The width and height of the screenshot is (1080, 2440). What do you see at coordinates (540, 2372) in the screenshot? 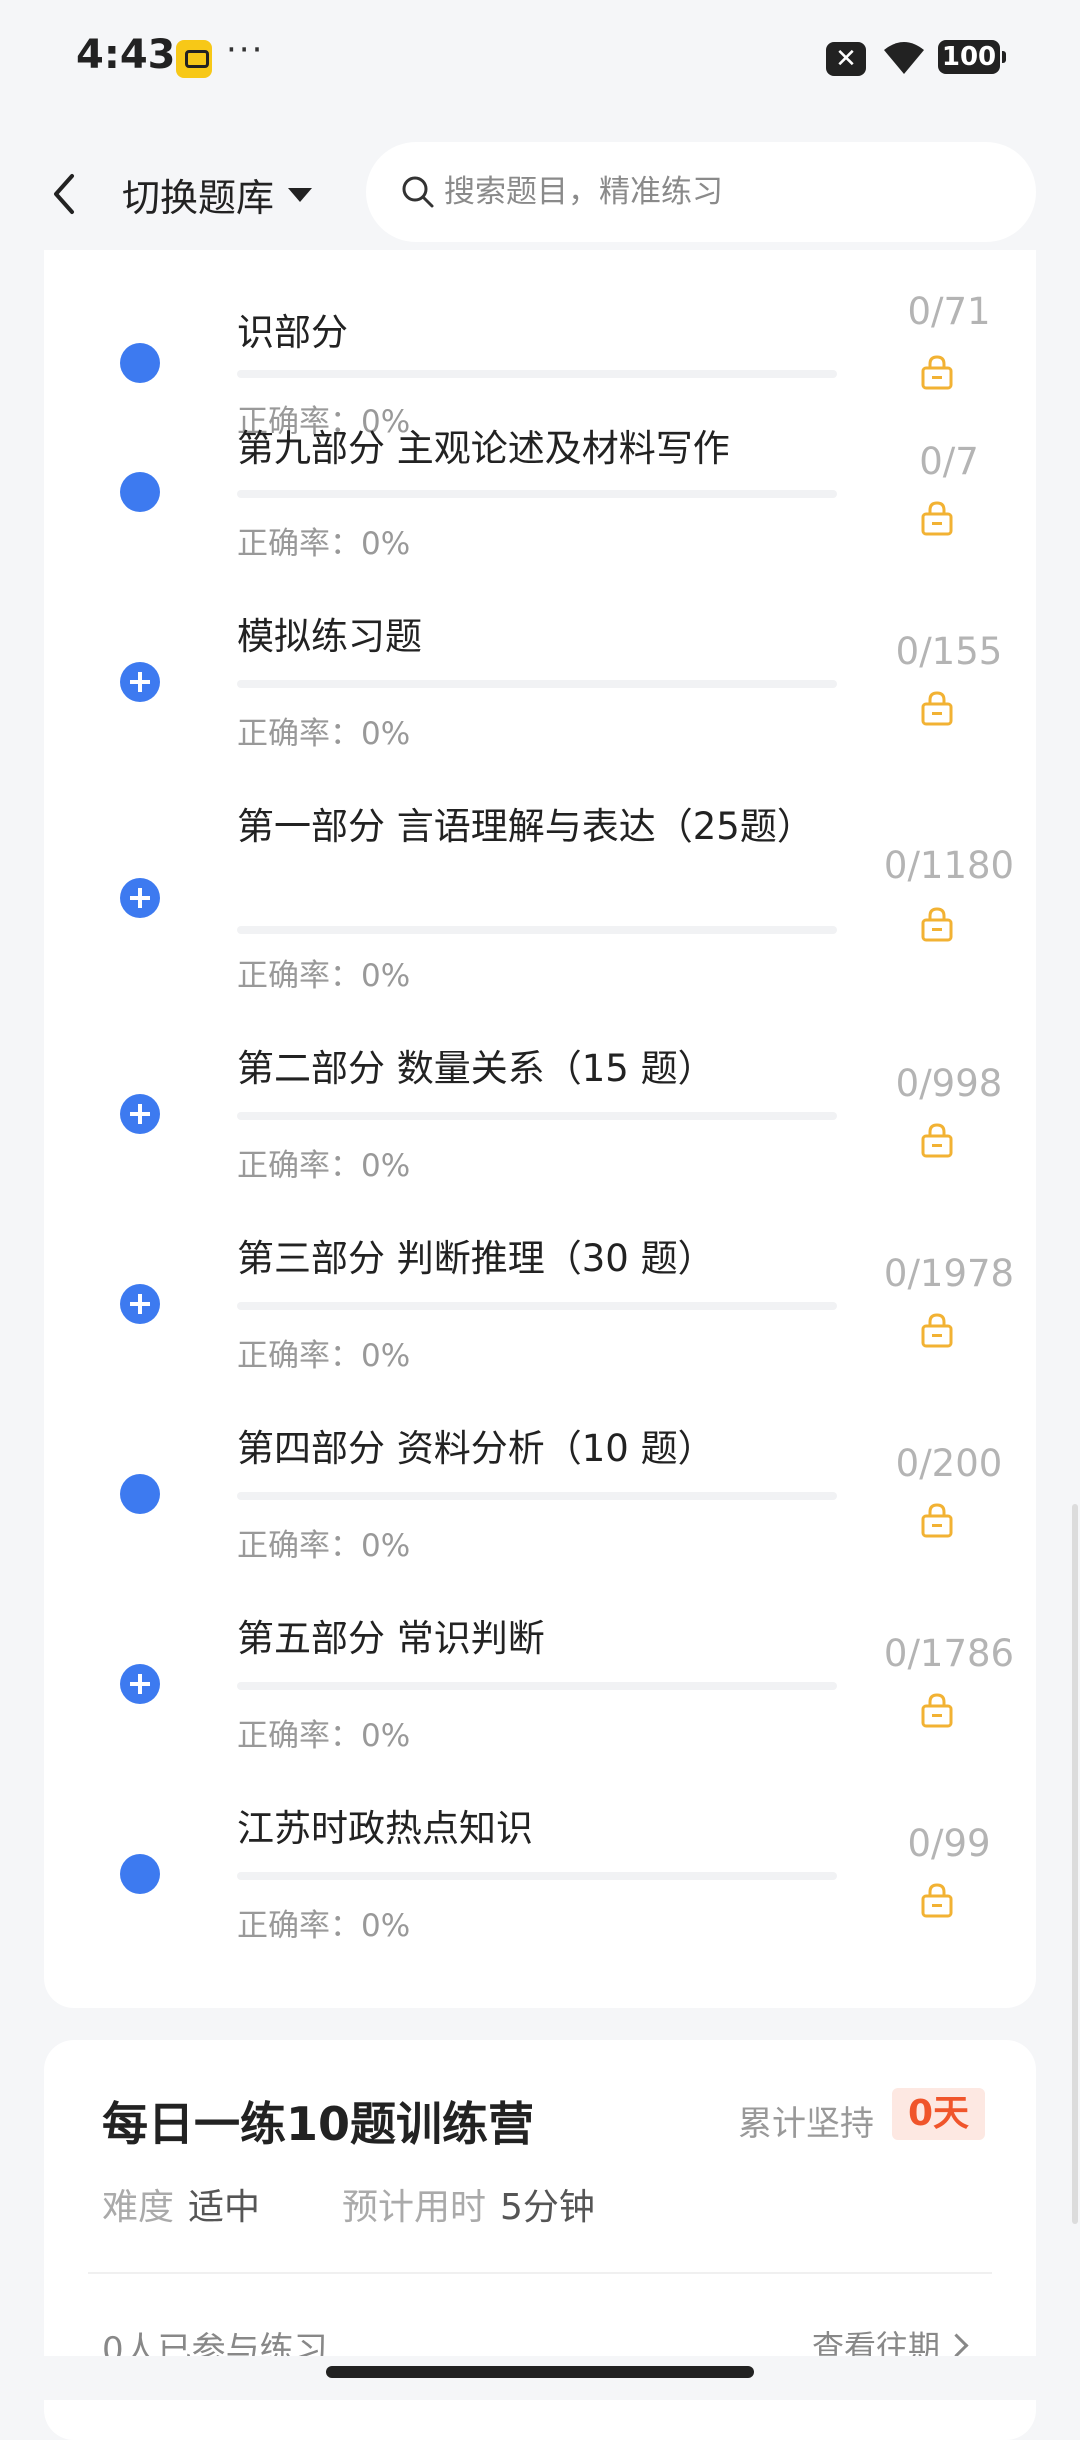
I see `home-indicator` at bounding box center [540, 2372].